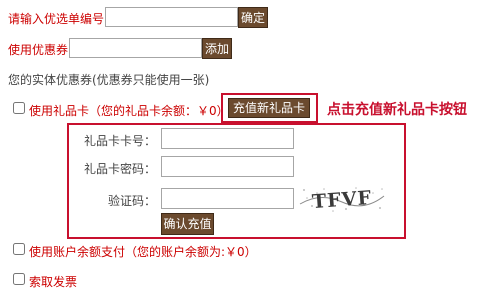  I want to click on card-password-input, so click(227, 166).